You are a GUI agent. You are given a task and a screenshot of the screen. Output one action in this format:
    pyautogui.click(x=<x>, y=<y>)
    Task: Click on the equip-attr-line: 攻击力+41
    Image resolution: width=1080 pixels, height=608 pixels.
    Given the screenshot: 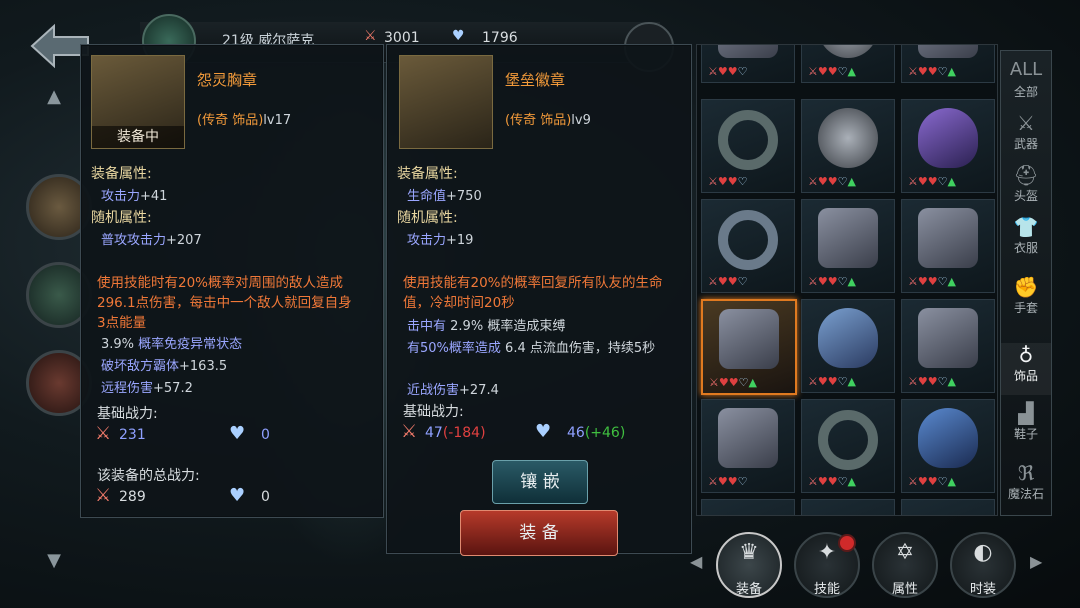 What is the action you would take?
    pyautogui.click(x=134, y=196)
    